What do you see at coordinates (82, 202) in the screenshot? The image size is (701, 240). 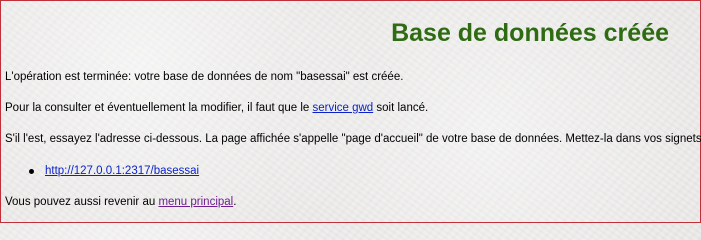 I see `return-text-before: Vous pouvez aussi revenir au` at bounding box center [82, 202].